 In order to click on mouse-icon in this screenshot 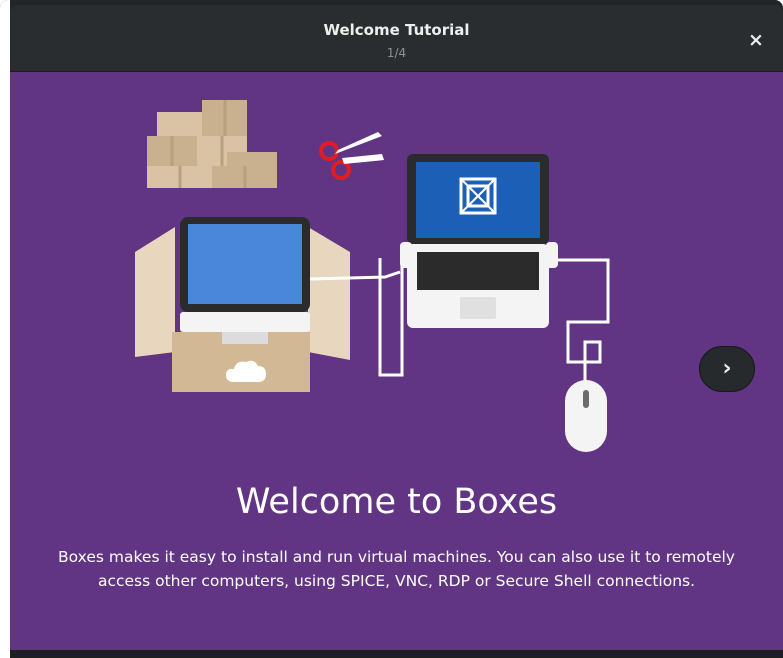, I will do `click(586, 416)`.